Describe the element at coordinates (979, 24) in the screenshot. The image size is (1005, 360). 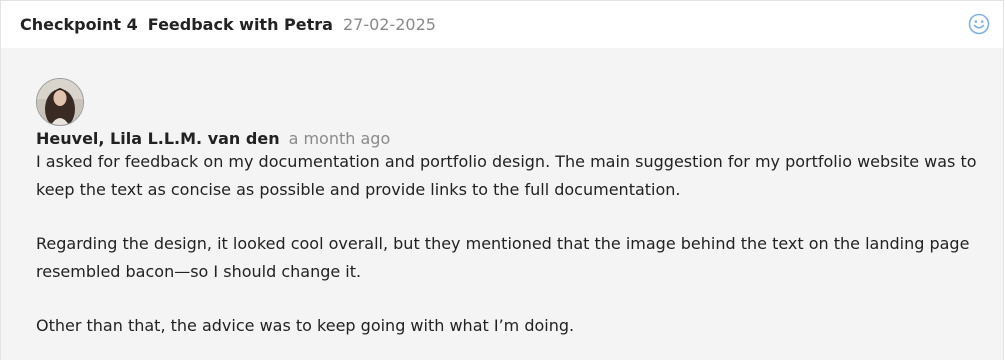
I see `smiley-icon` at that location.